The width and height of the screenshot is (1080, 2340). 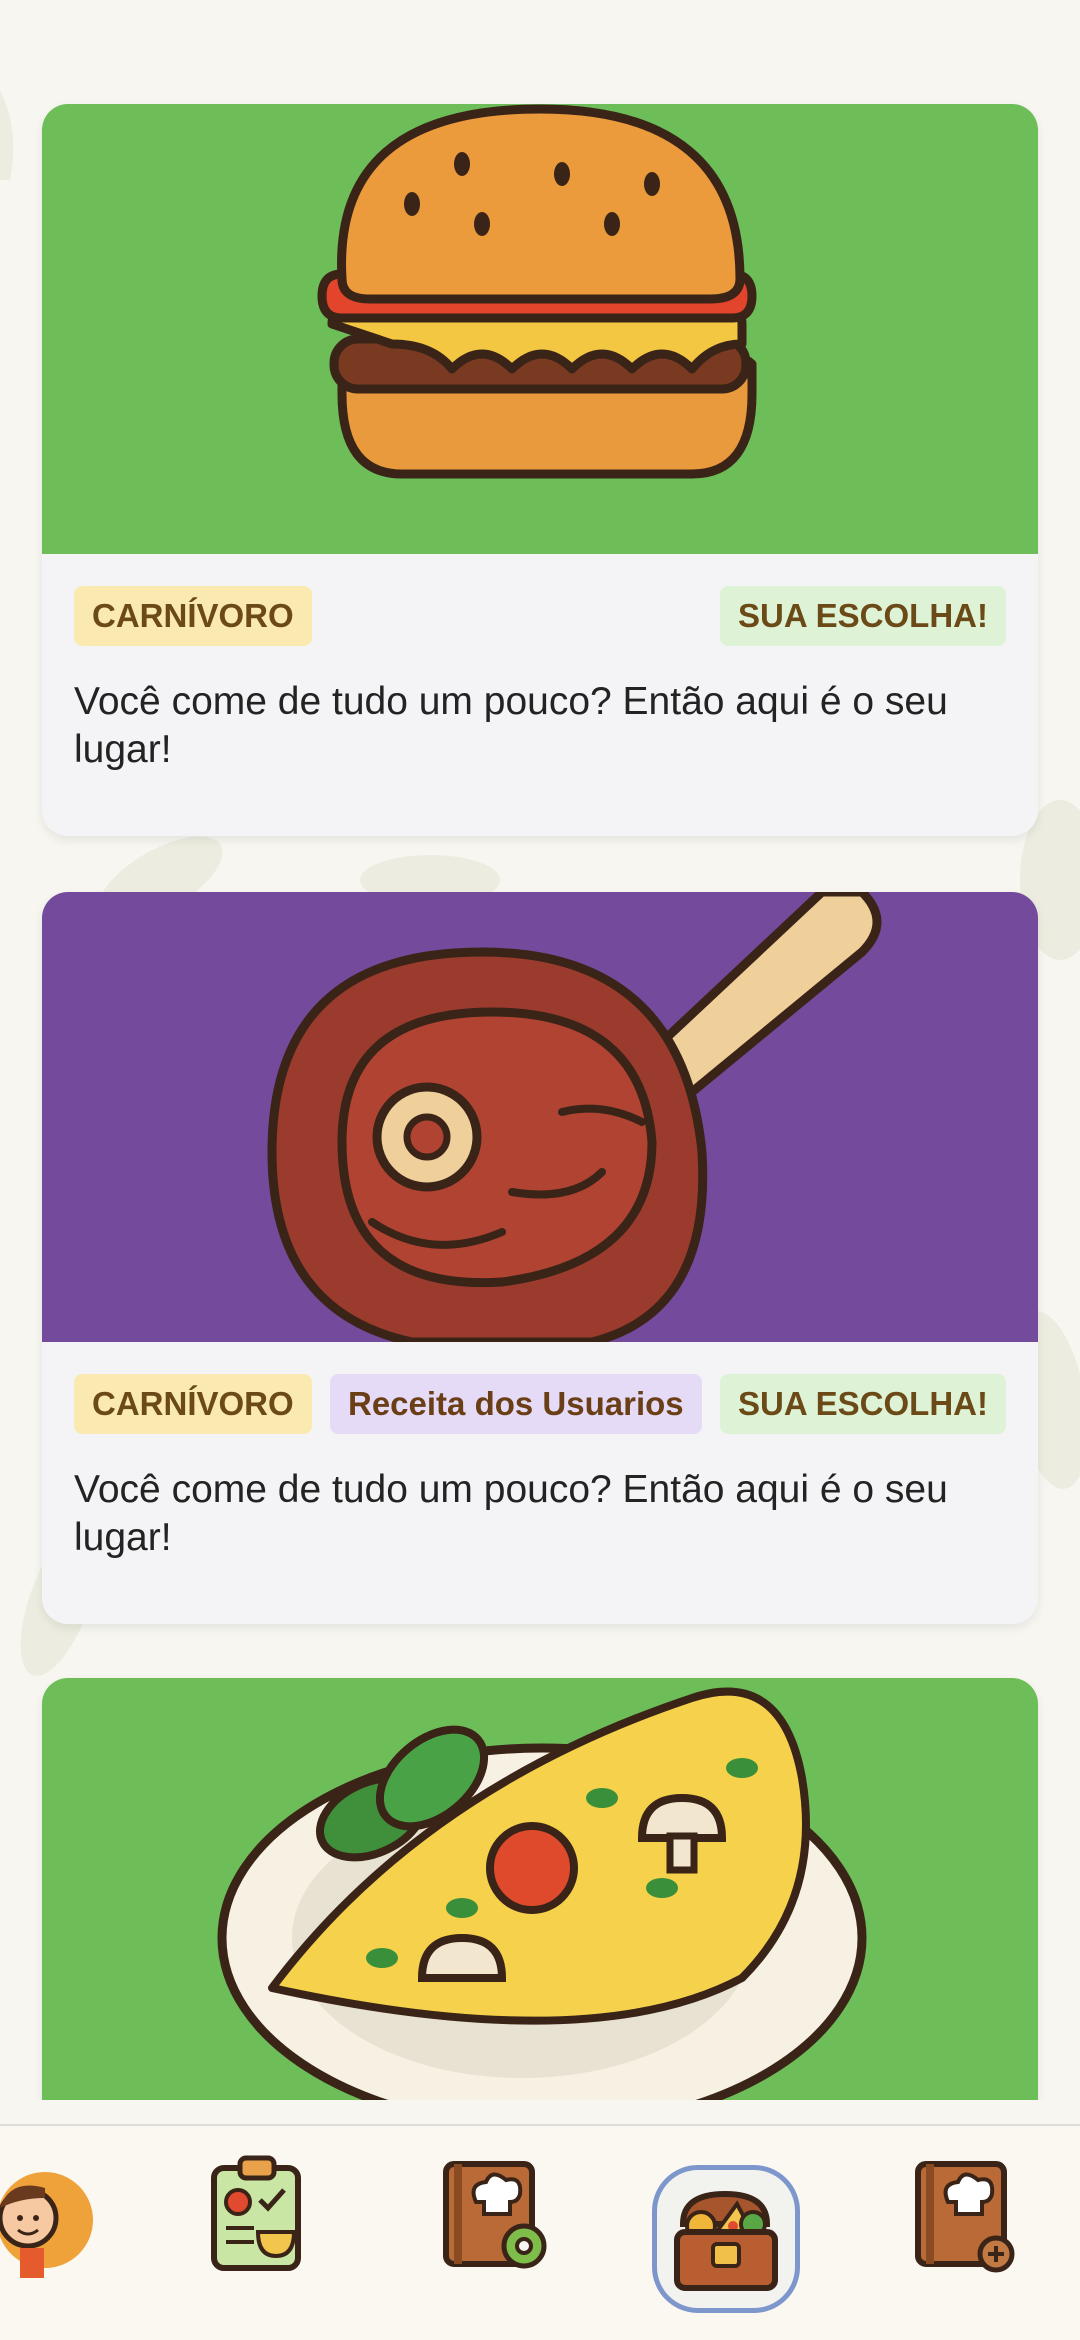 I want to click on recipe-book-settings-icon, so click(x=495, y=2215).